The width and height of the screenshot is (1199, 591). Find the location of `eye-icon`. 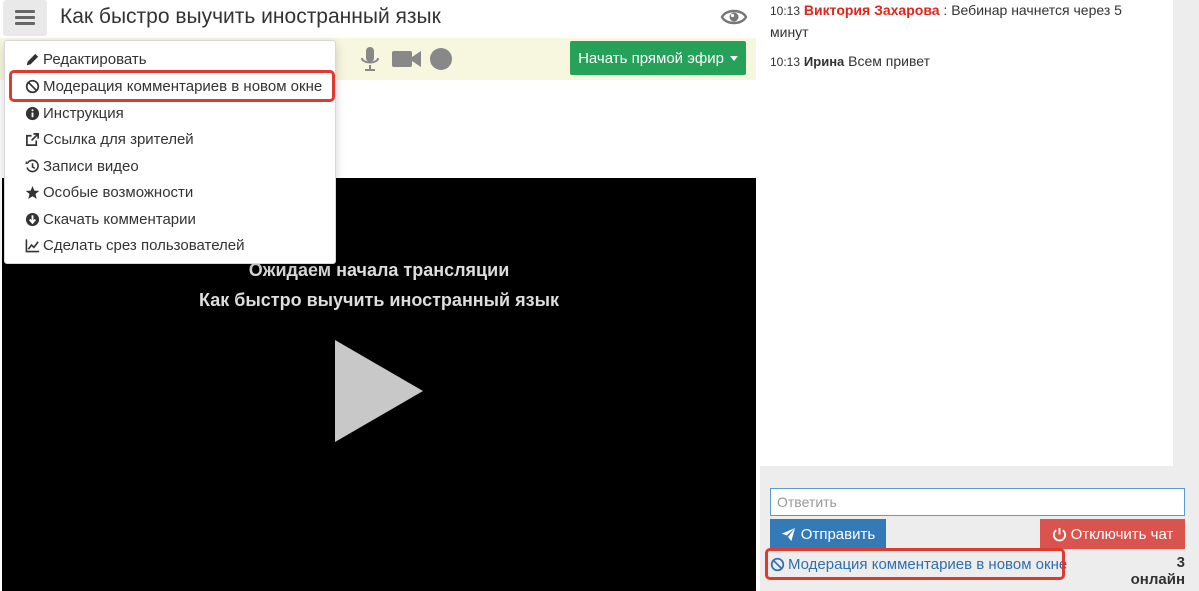

eye-icon is located at coordinates (734, 17).